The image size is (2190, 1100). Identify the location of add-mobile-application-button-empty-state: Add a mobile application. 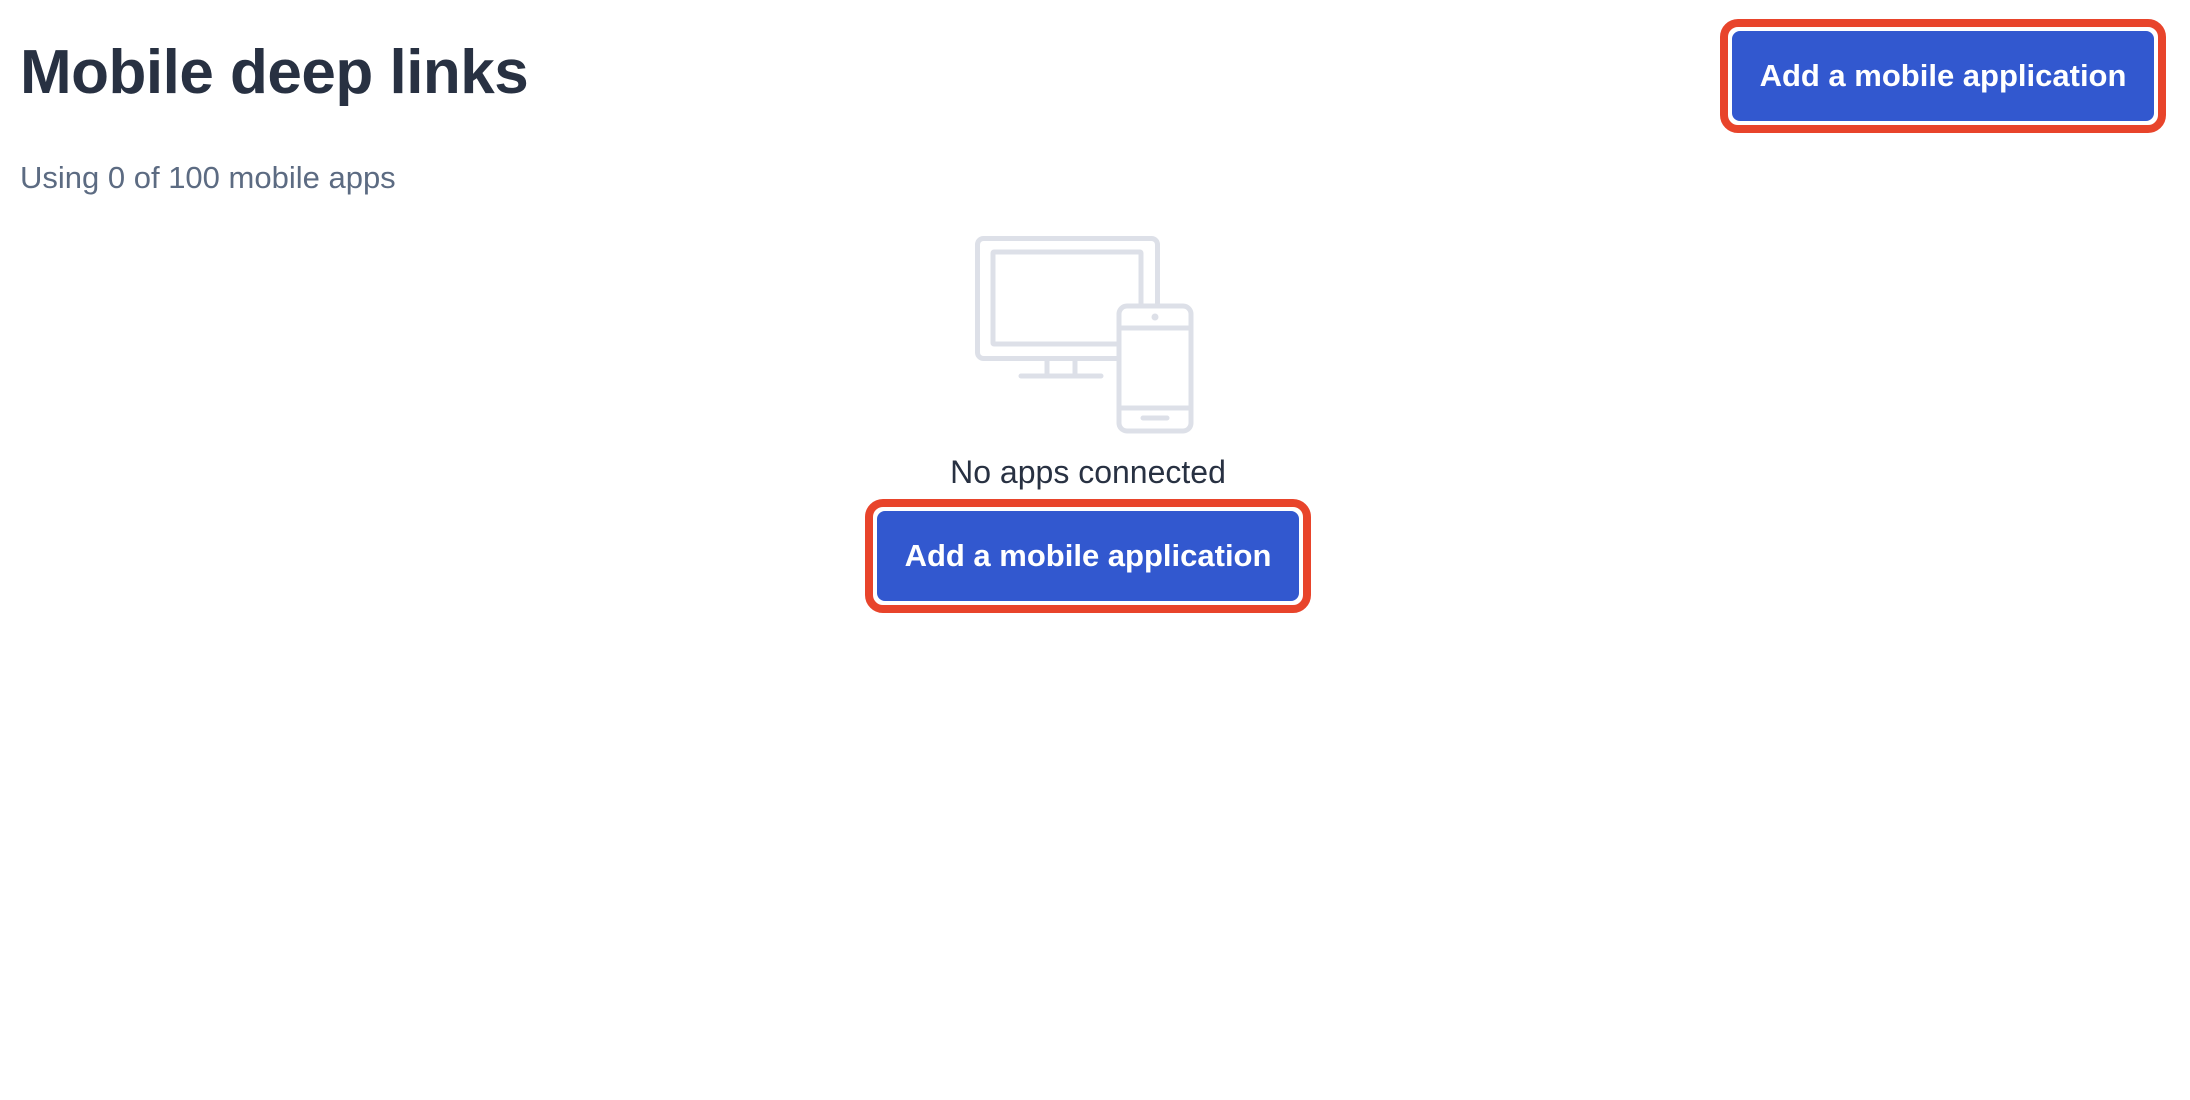
(1088, 556).